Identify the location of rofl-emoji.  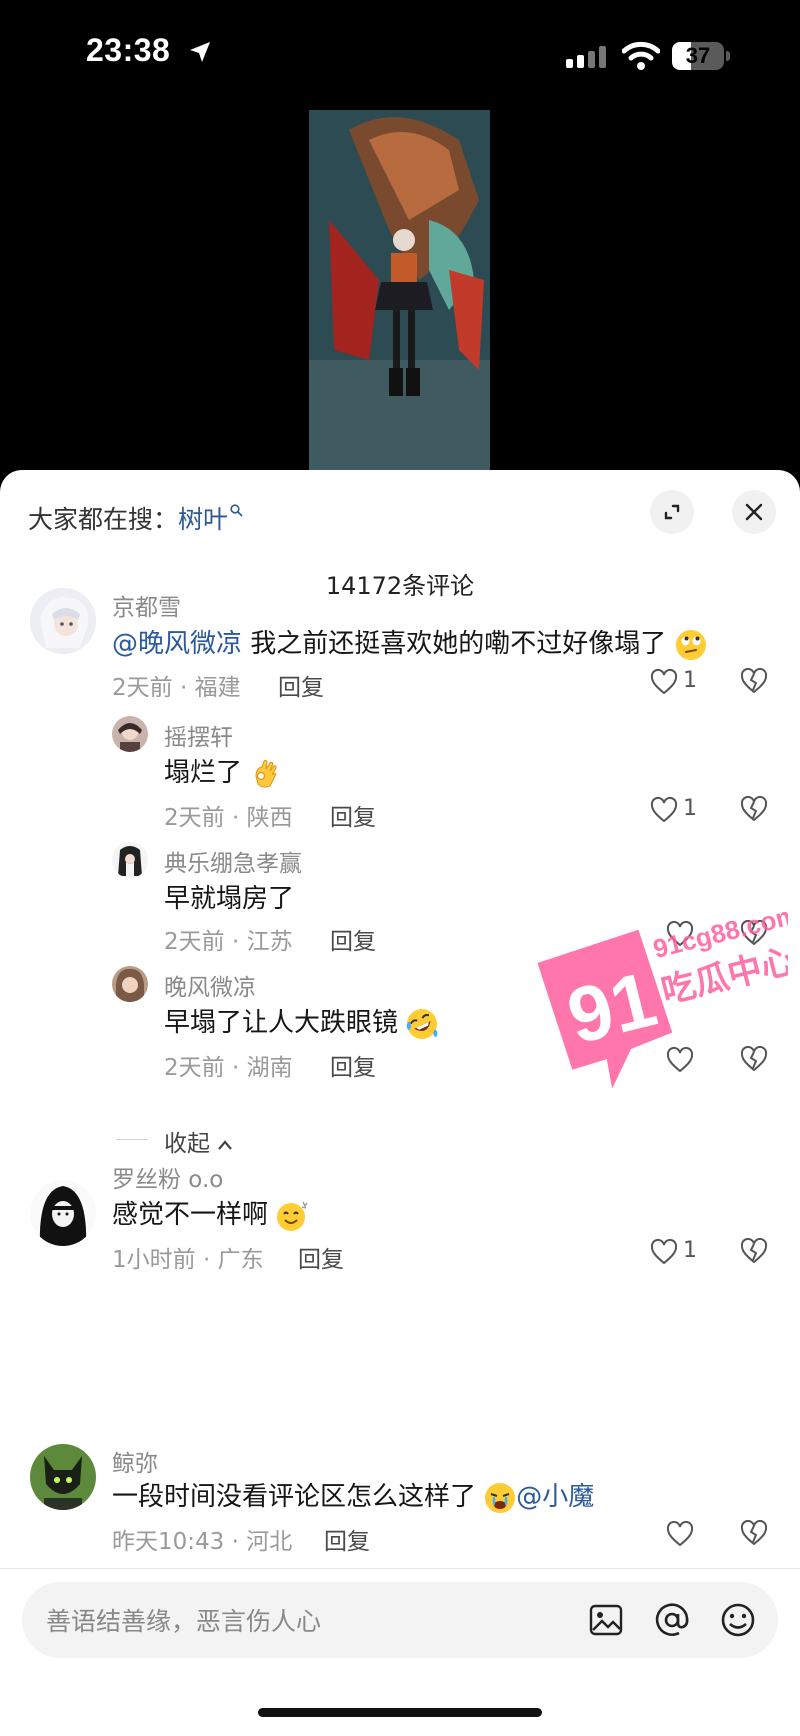
(422, 1023).